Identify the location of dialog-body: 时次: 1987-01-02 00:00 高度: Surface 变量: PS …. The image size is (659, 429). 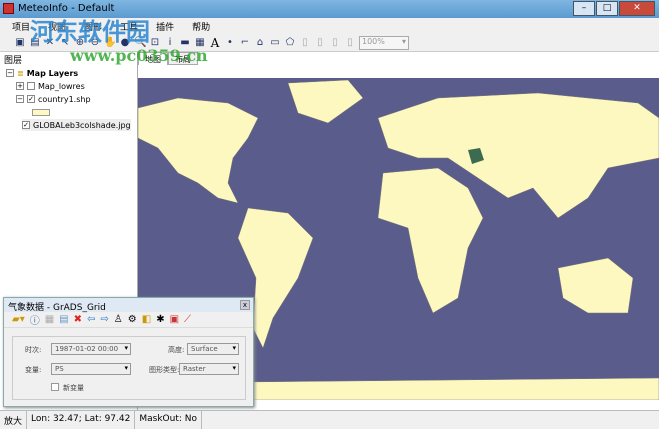
(129, 368).